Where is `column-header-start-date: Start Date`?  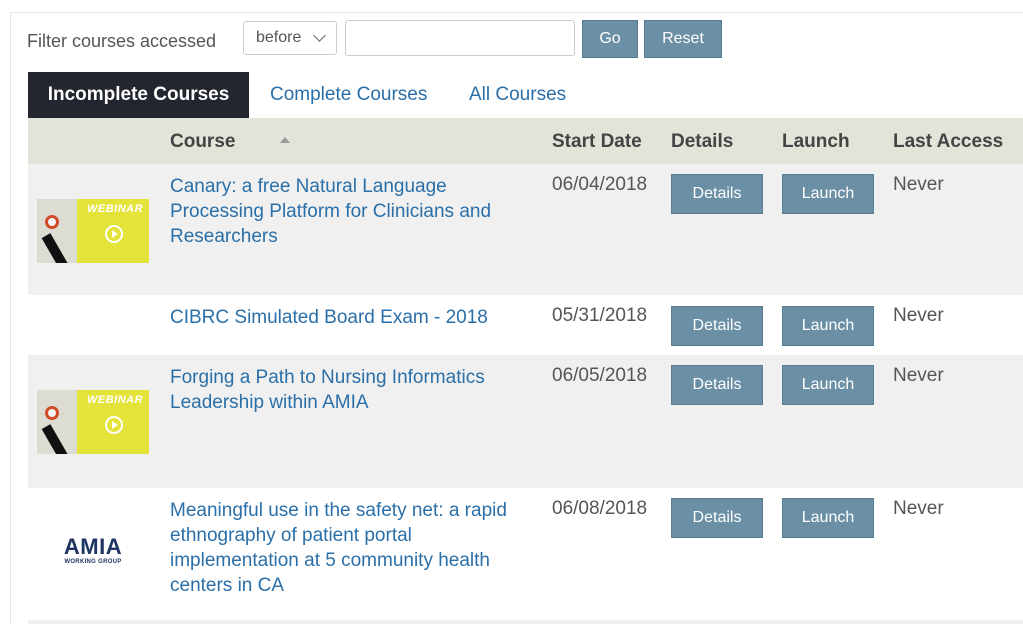 column-header-start-date: Start Date is located at coordinates (597, 141).